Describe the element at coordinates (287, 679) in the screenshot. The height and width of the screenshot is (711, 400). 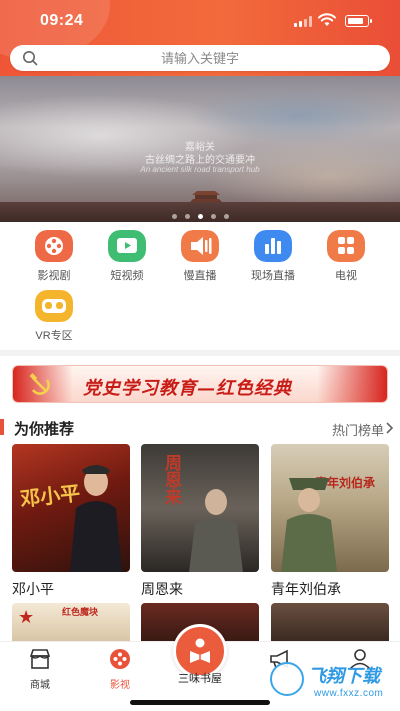
I see `watermark-icon` at that location.